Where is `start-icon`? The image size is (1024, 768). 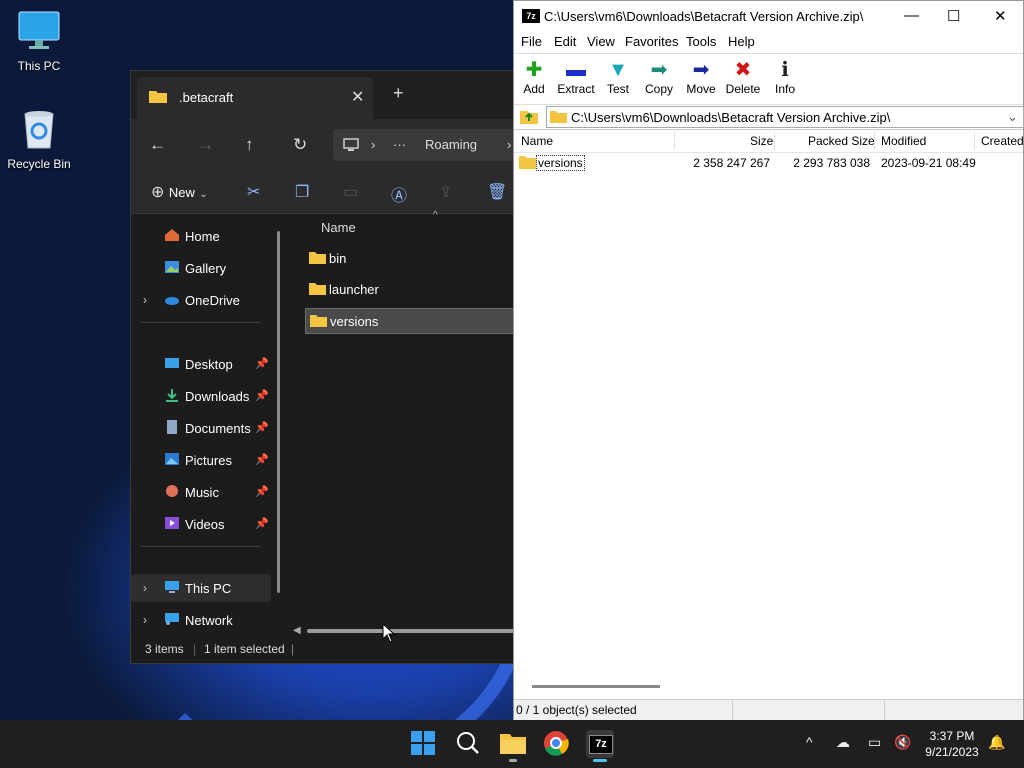 start-icon is located at coordinates (424, 744).